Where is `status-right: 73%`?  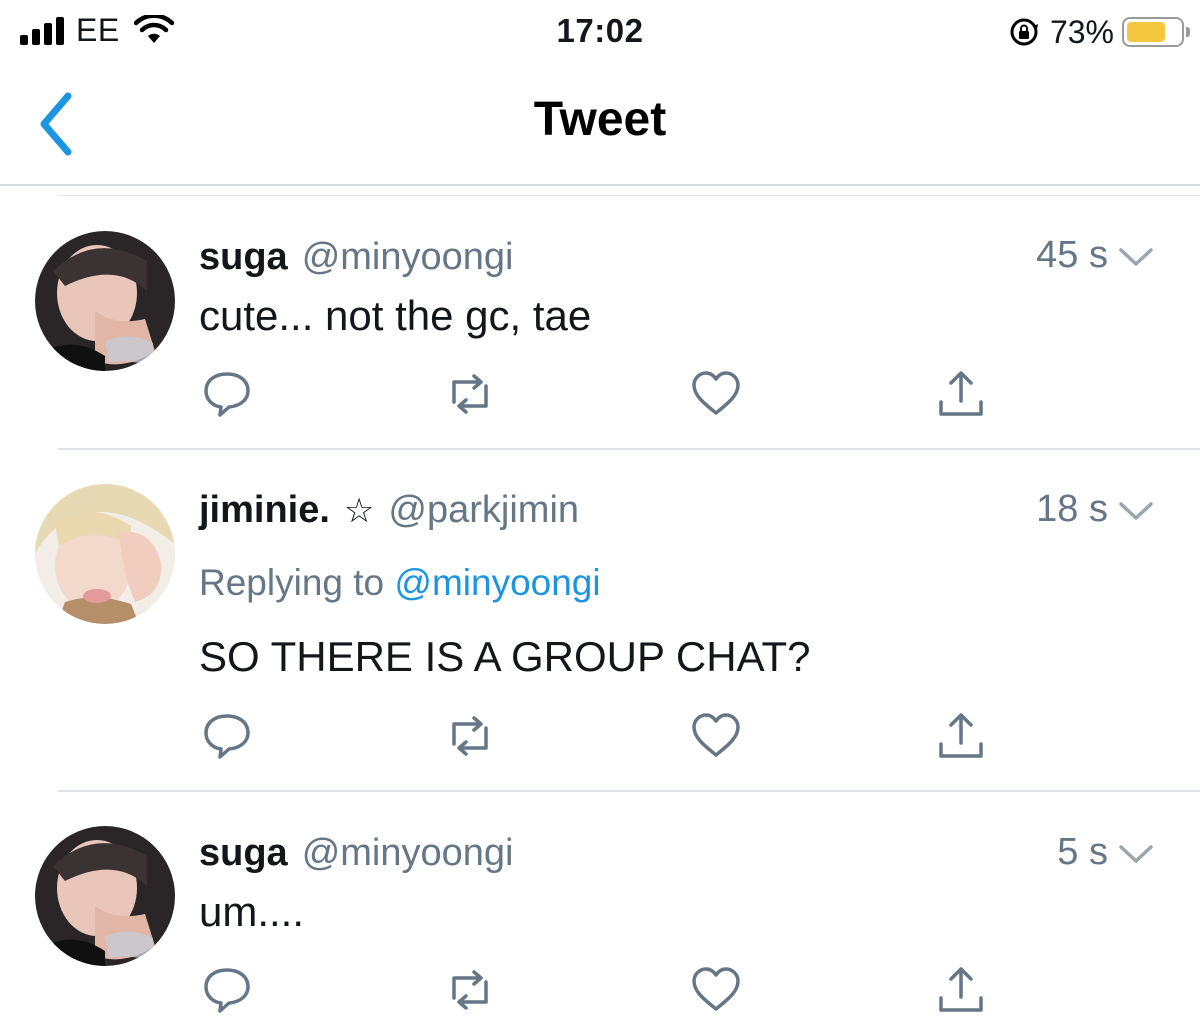 status-right: 73% is located at coordinates (1099, 32).